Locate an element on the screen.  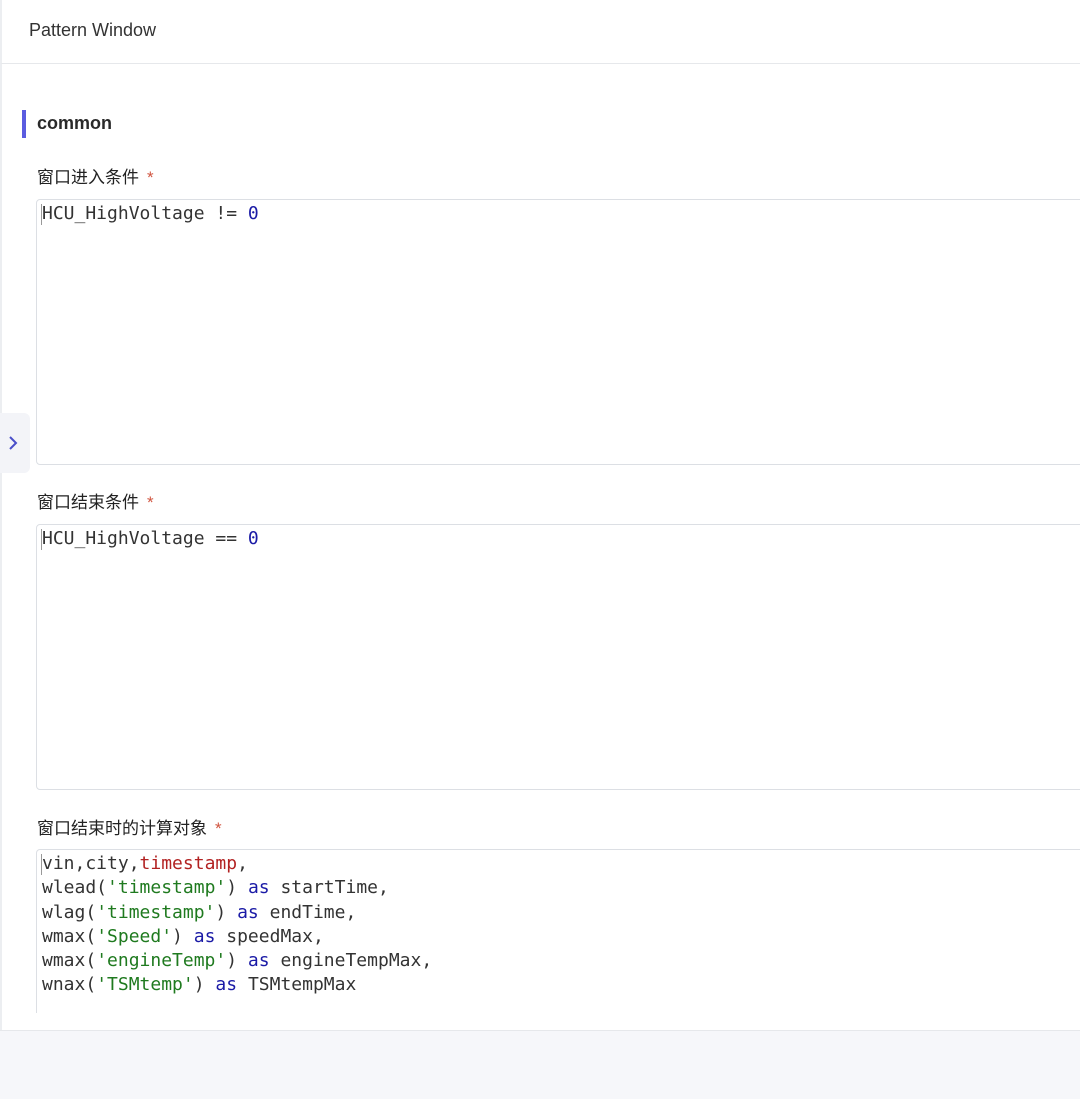
code-token-plain: speedMax, is located at coordinates (269, 936).